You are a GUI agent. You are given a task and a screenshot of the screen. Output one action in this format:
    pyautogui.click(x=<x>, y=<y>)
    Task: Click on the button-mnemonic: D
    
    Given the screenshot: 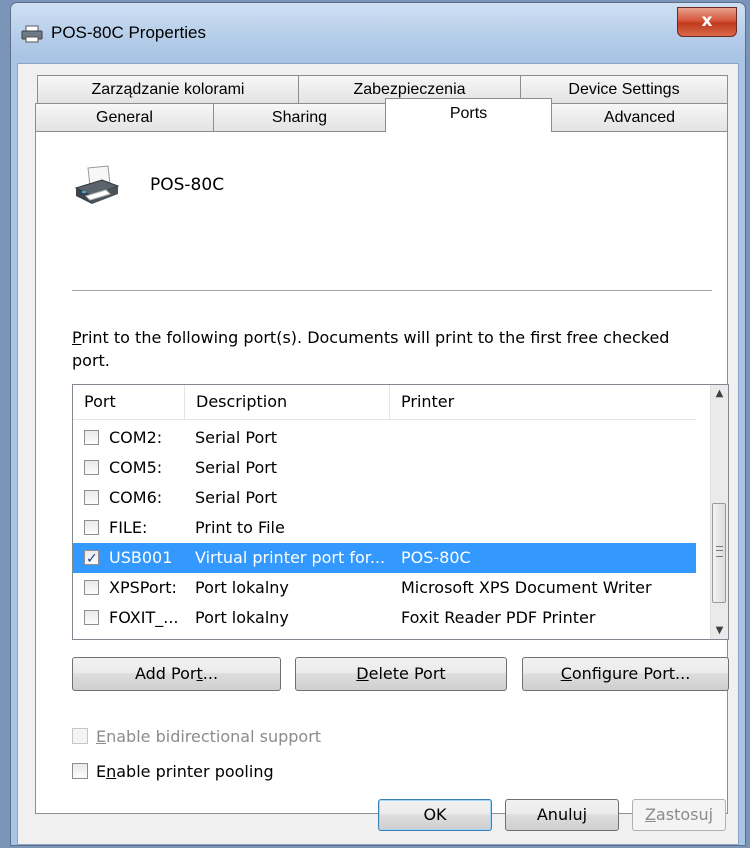 What is the action you would take?
    pyautogui.click(x=362, y=673)
    